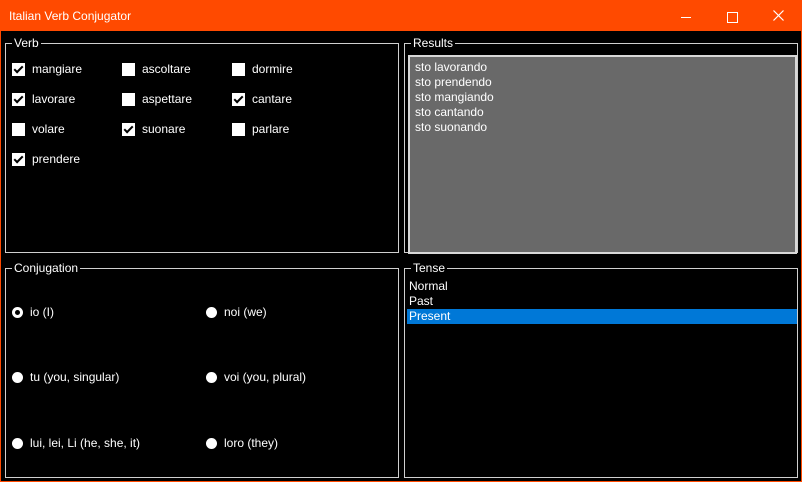 This screenshot has width=802, height=482. What do you see at coordinates (57, 69) in the screenshot?
I see `checkbox-label: mangiare` at bounding box center [57, 69].